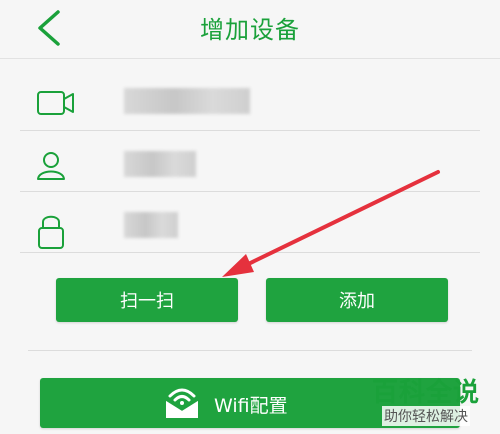 Image resolution: width=500 pixels, height=434 pixels. I want to click on watermark-subtitle: 助你轻松解决, so click(426, 416).